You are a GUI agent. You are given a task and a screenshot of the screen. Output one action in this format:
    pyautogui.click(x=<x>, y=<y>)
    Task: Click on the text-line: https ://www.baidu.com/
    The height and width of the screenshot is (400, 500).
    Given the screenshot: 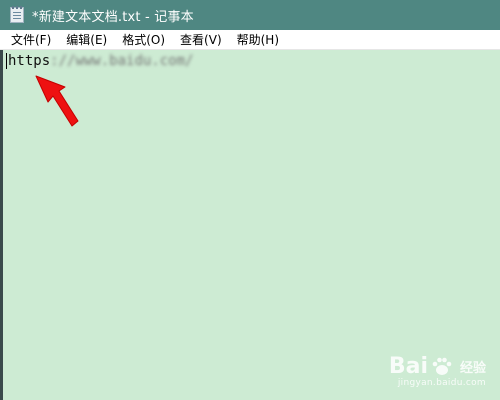 What is the action you would take?
    pyautogui.click(x=99, y=61)
    